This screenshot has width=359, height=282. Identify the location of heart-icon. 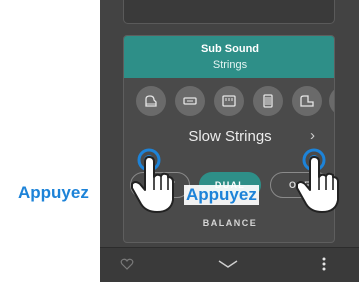
(127, 264).